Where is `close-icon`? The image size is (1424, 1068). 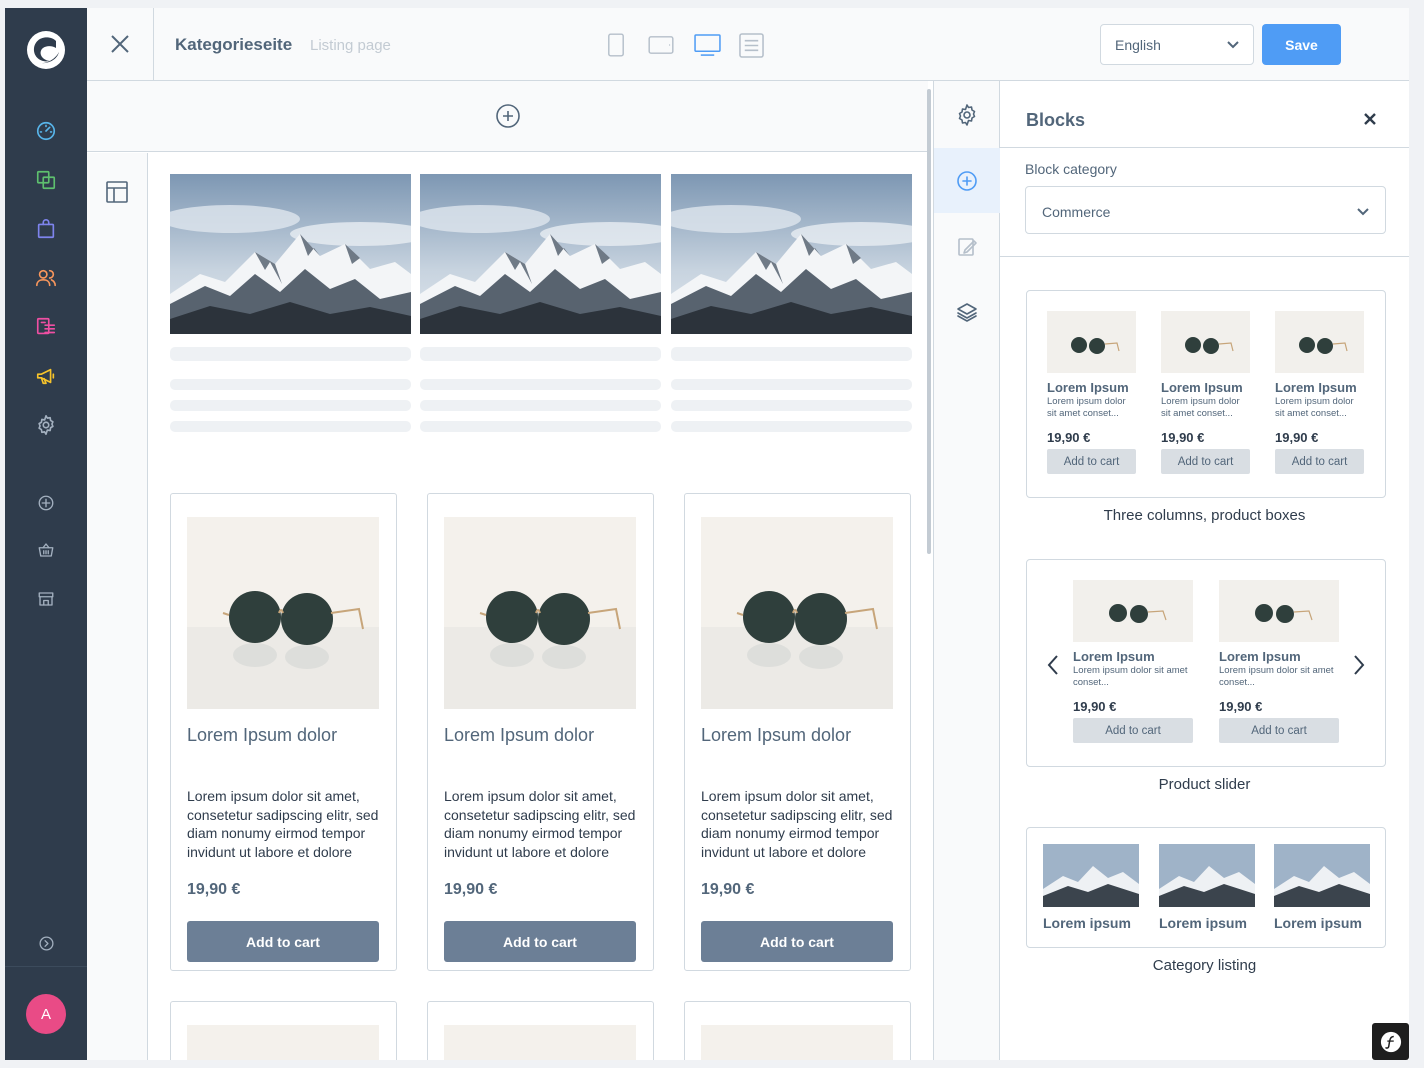
close-icon is located at coordinates (120, 44).